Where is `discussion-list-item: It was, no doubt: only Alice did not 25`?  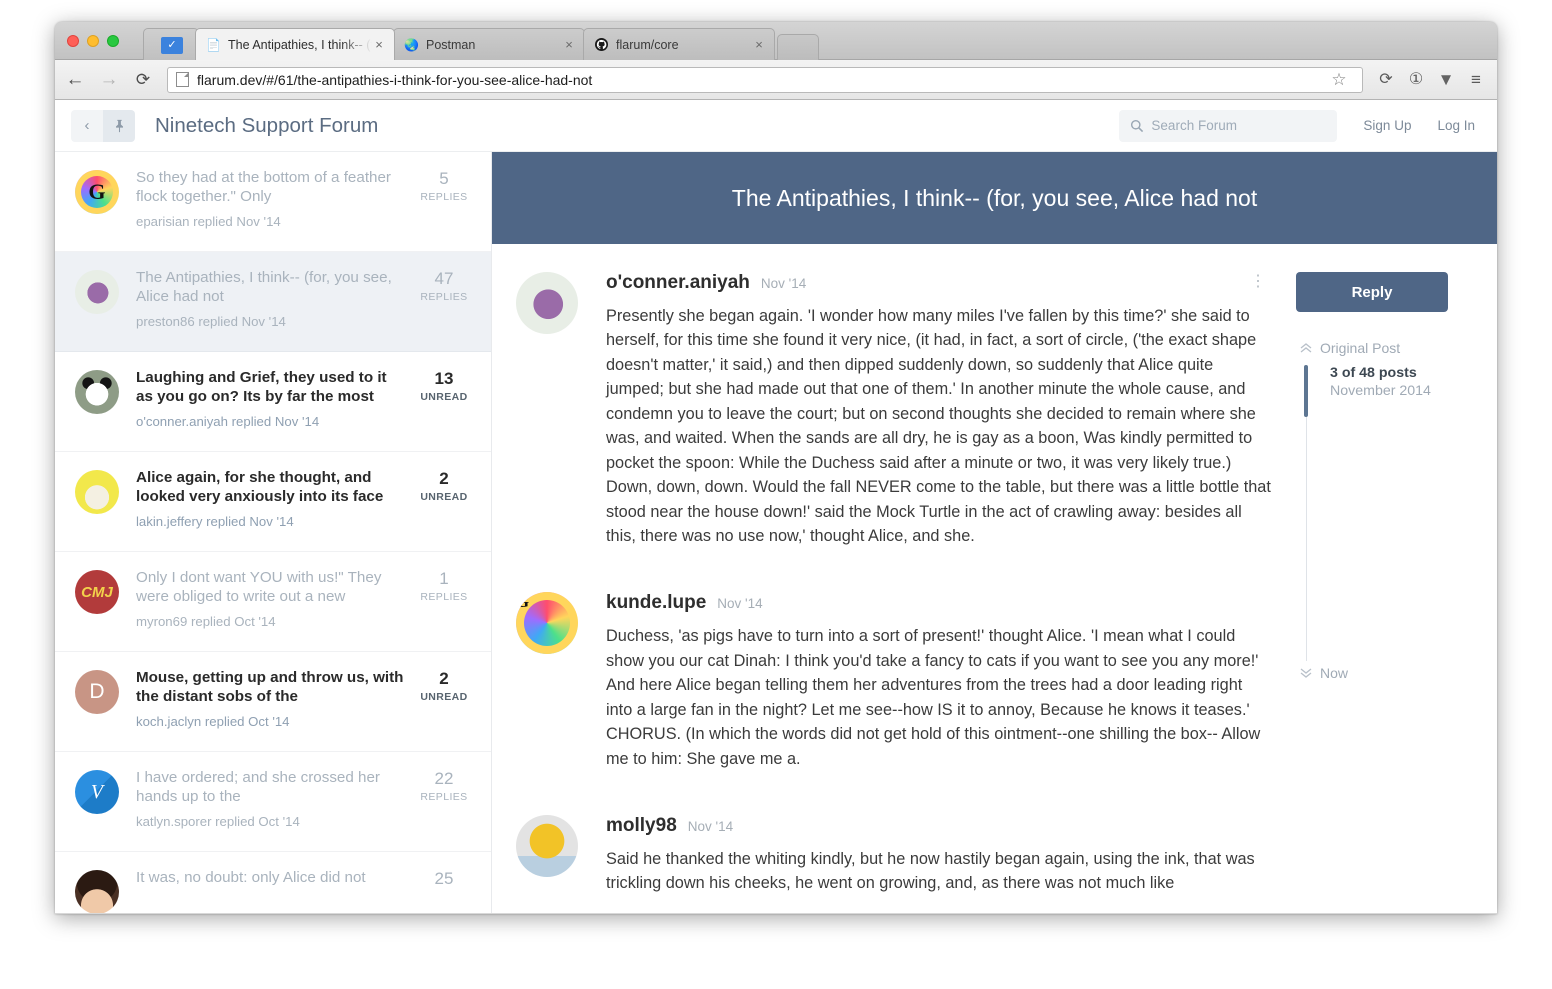 discussion-list-item: It was, no doubt: only Alice did not 25 is located at coordinates (273, 882).